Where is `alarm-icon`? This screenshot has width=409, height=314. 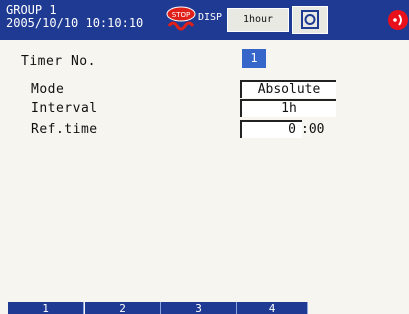 alarm-icon is located at coordinates (397, 20).